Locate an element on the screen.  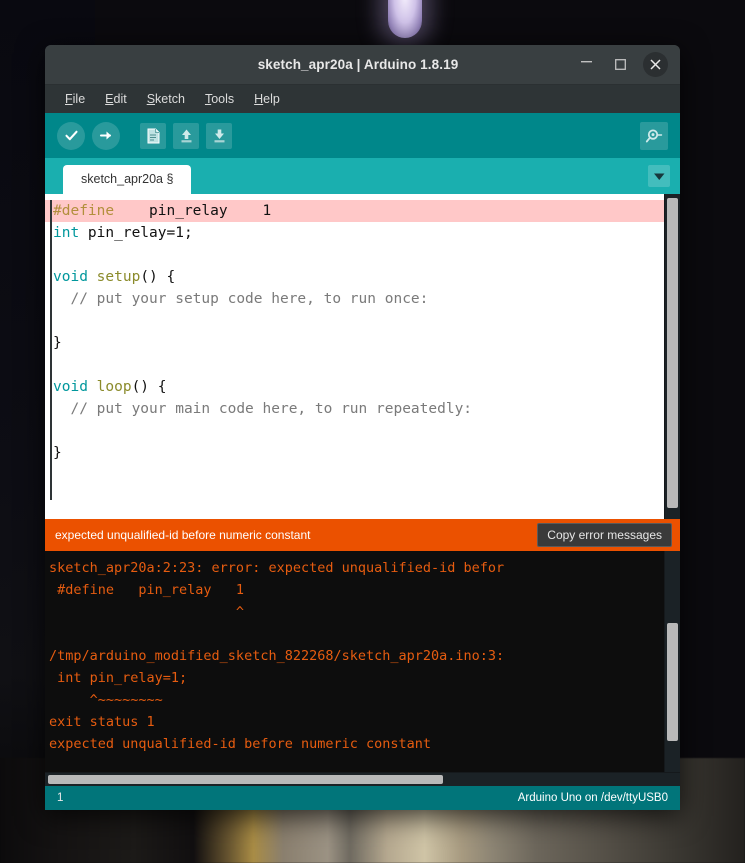
serial-monitor-button is located at coordinates (654, 135).